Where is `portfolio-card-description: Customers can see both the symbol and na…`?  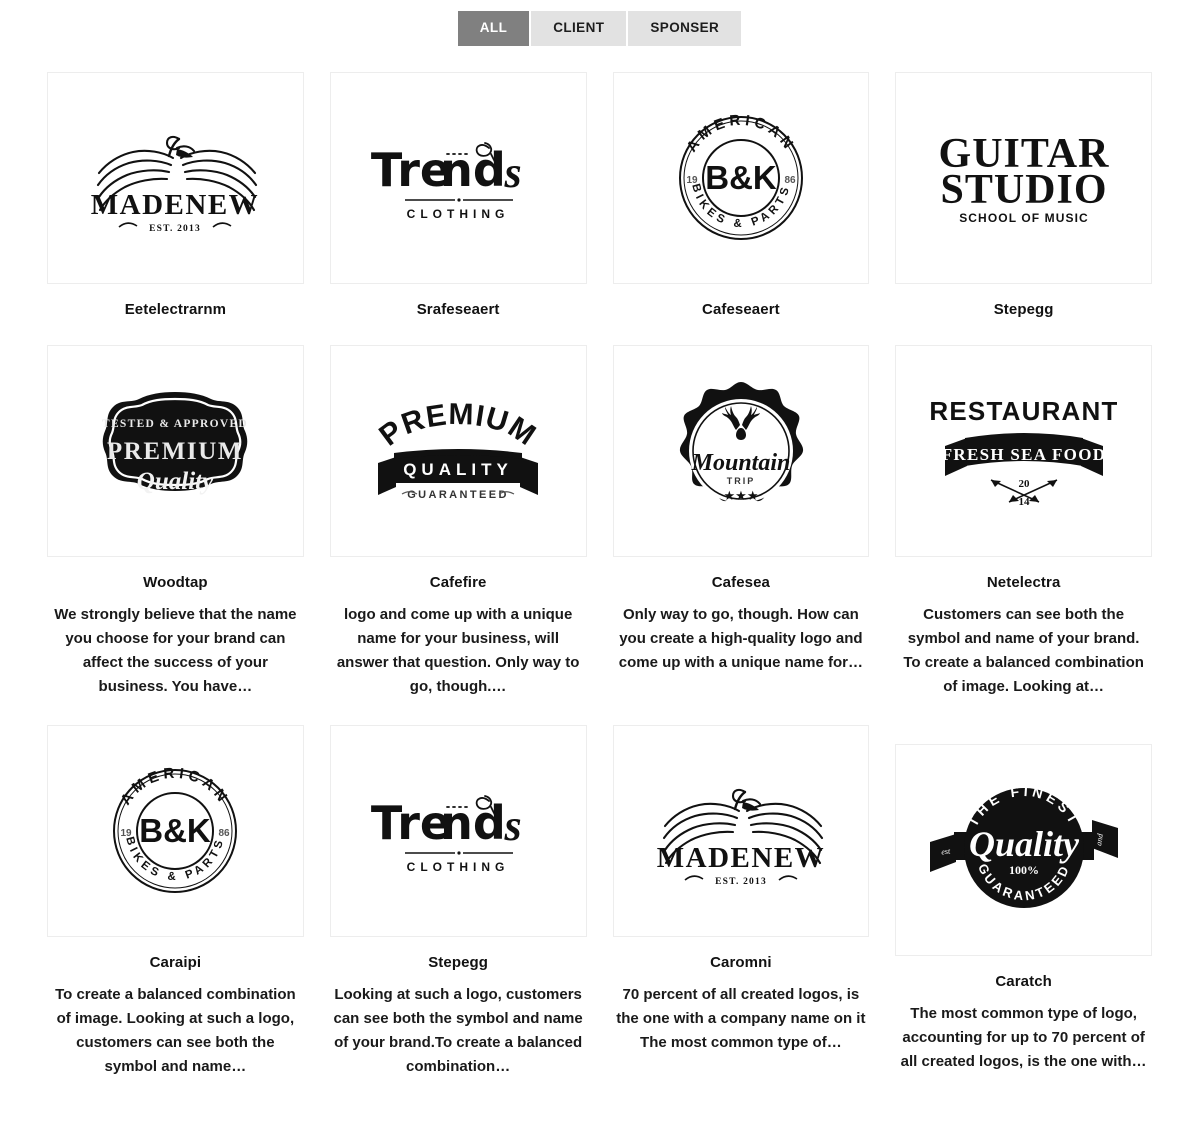 portfolio-card-description: Customers can see both the symbol and na… is located at coordinates (1023, 650).